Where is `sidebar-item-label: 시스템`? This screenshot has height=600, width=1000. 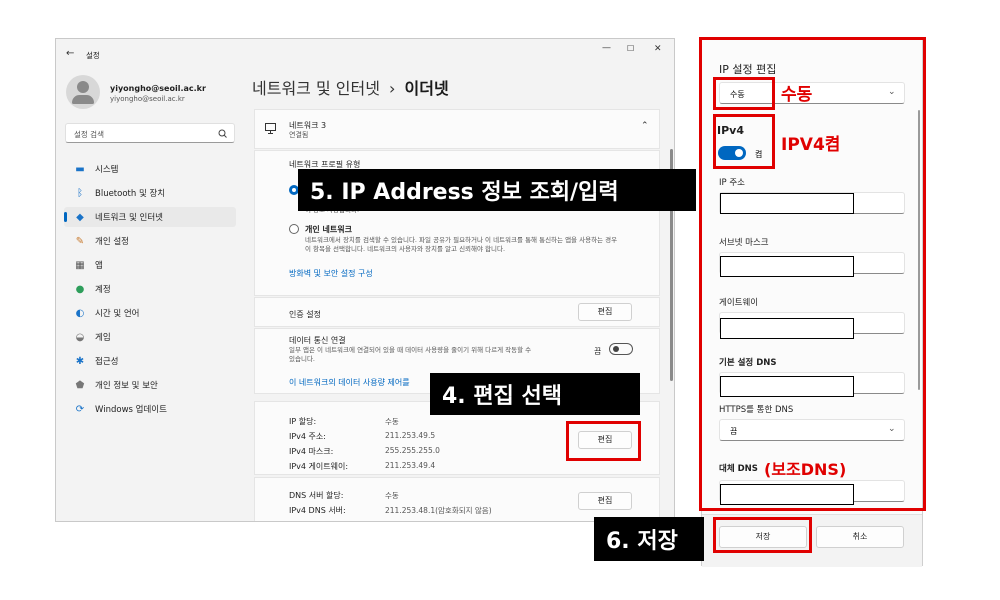 sidebar-item-label: 시스템 is located at coordinates (107, 170).